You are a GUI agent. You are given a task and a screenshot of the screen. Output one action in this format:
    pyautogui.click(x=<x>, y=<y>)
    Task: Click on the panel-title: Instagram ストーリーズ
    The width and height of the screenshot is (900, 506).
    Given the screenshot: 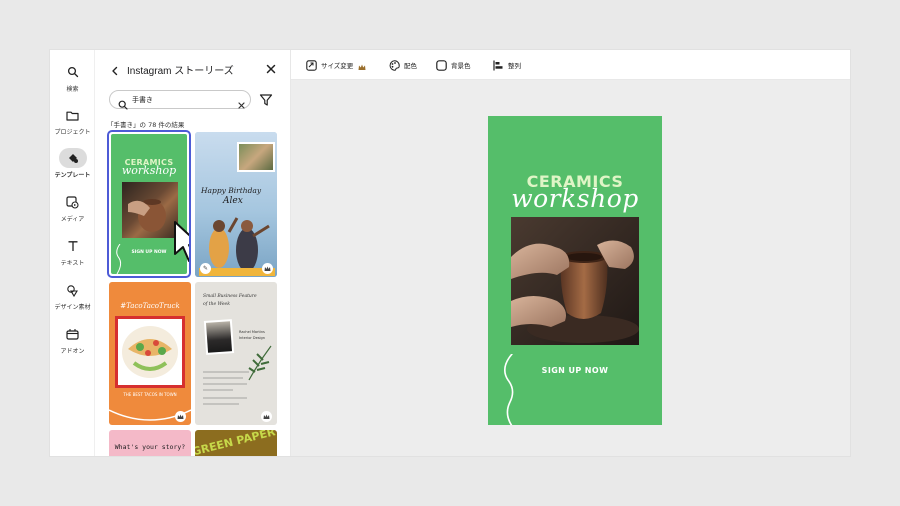 What is the action you would take?
    pyautogui.click(x=180, y=71)
    